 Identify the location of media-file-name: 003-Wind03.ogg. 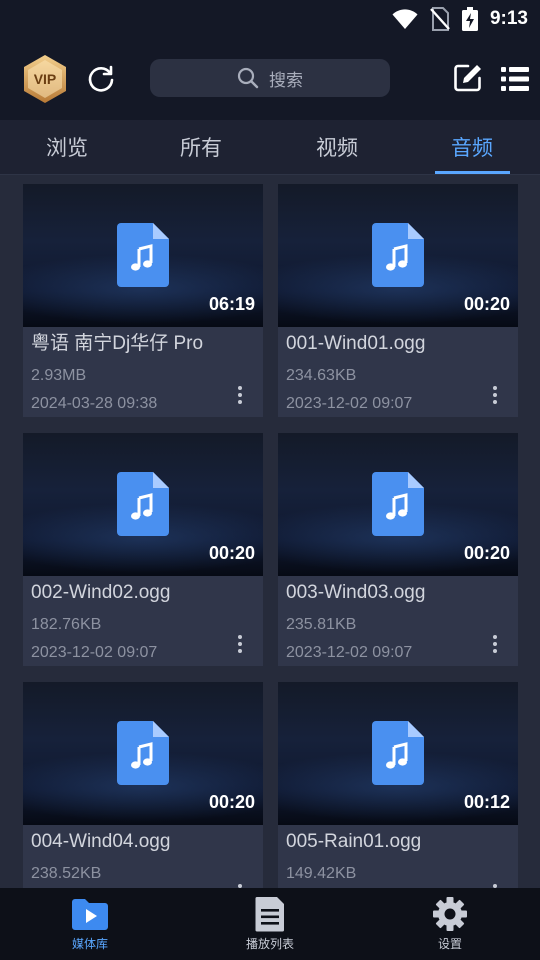
(356, 592).